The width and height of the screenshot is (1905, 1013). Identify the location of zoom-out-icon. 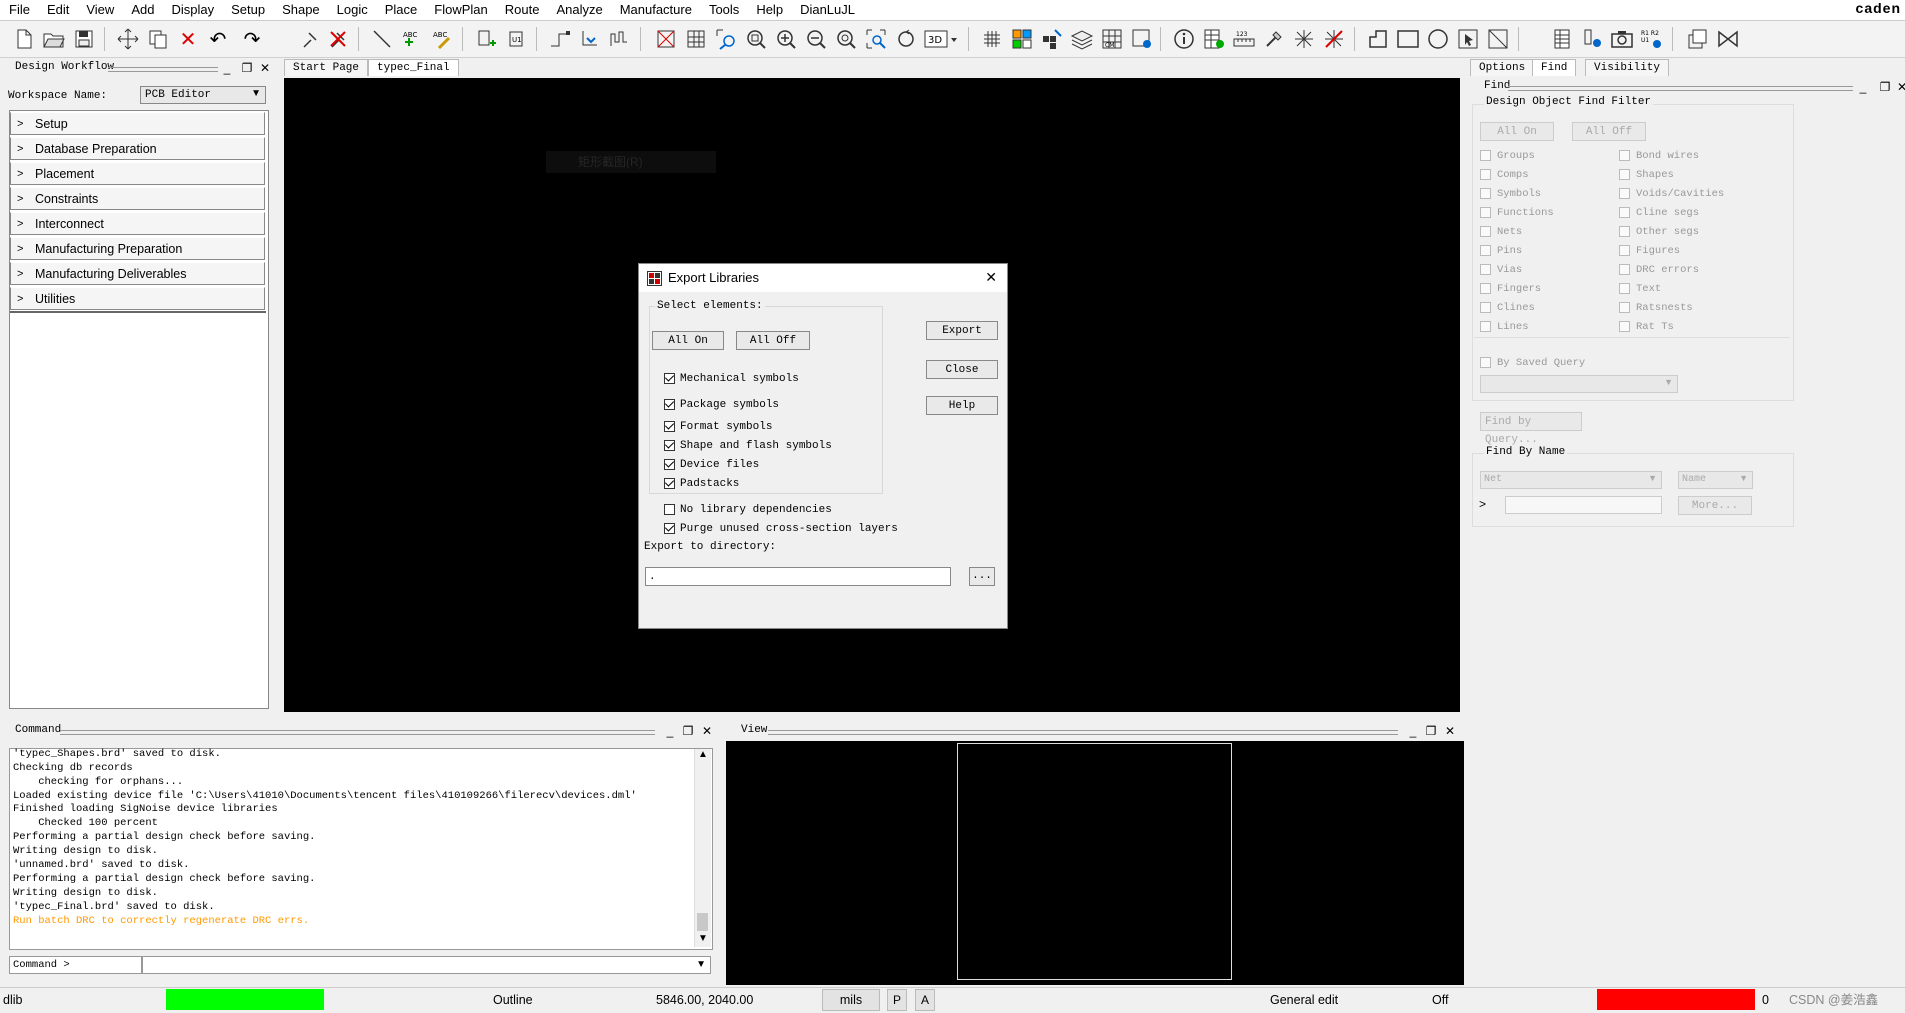
(816, 39).